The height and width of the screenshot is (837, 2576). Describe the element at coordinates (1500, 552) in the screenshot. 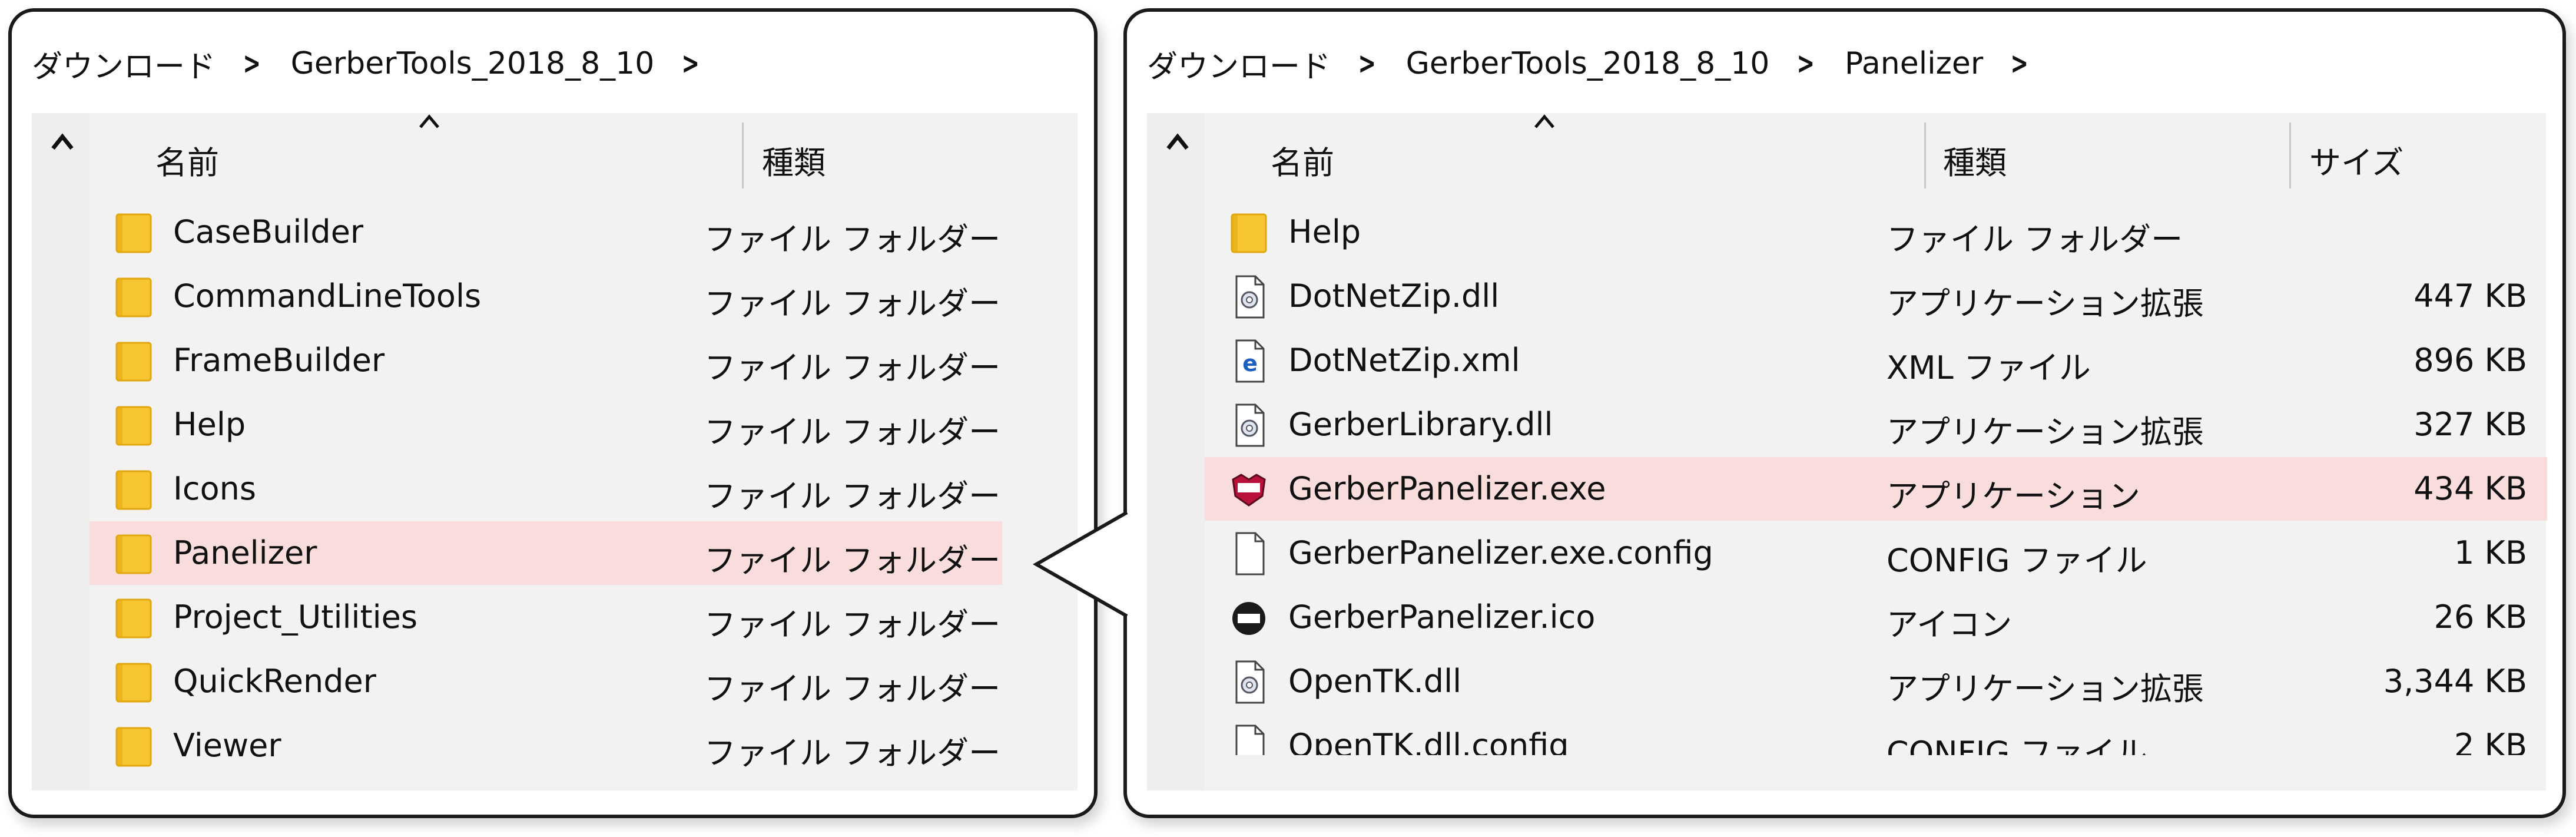

I see `file-name: GerberPanelizer.exe.config` at that location.